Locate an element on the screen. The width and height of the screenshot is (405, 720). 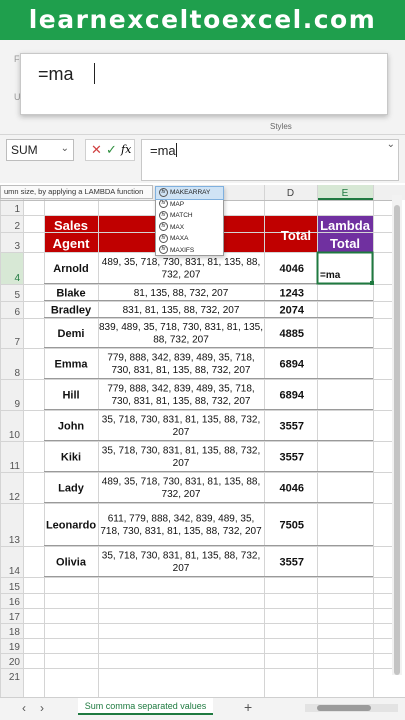
row-header: 9 is located at coordinates (17, 404).